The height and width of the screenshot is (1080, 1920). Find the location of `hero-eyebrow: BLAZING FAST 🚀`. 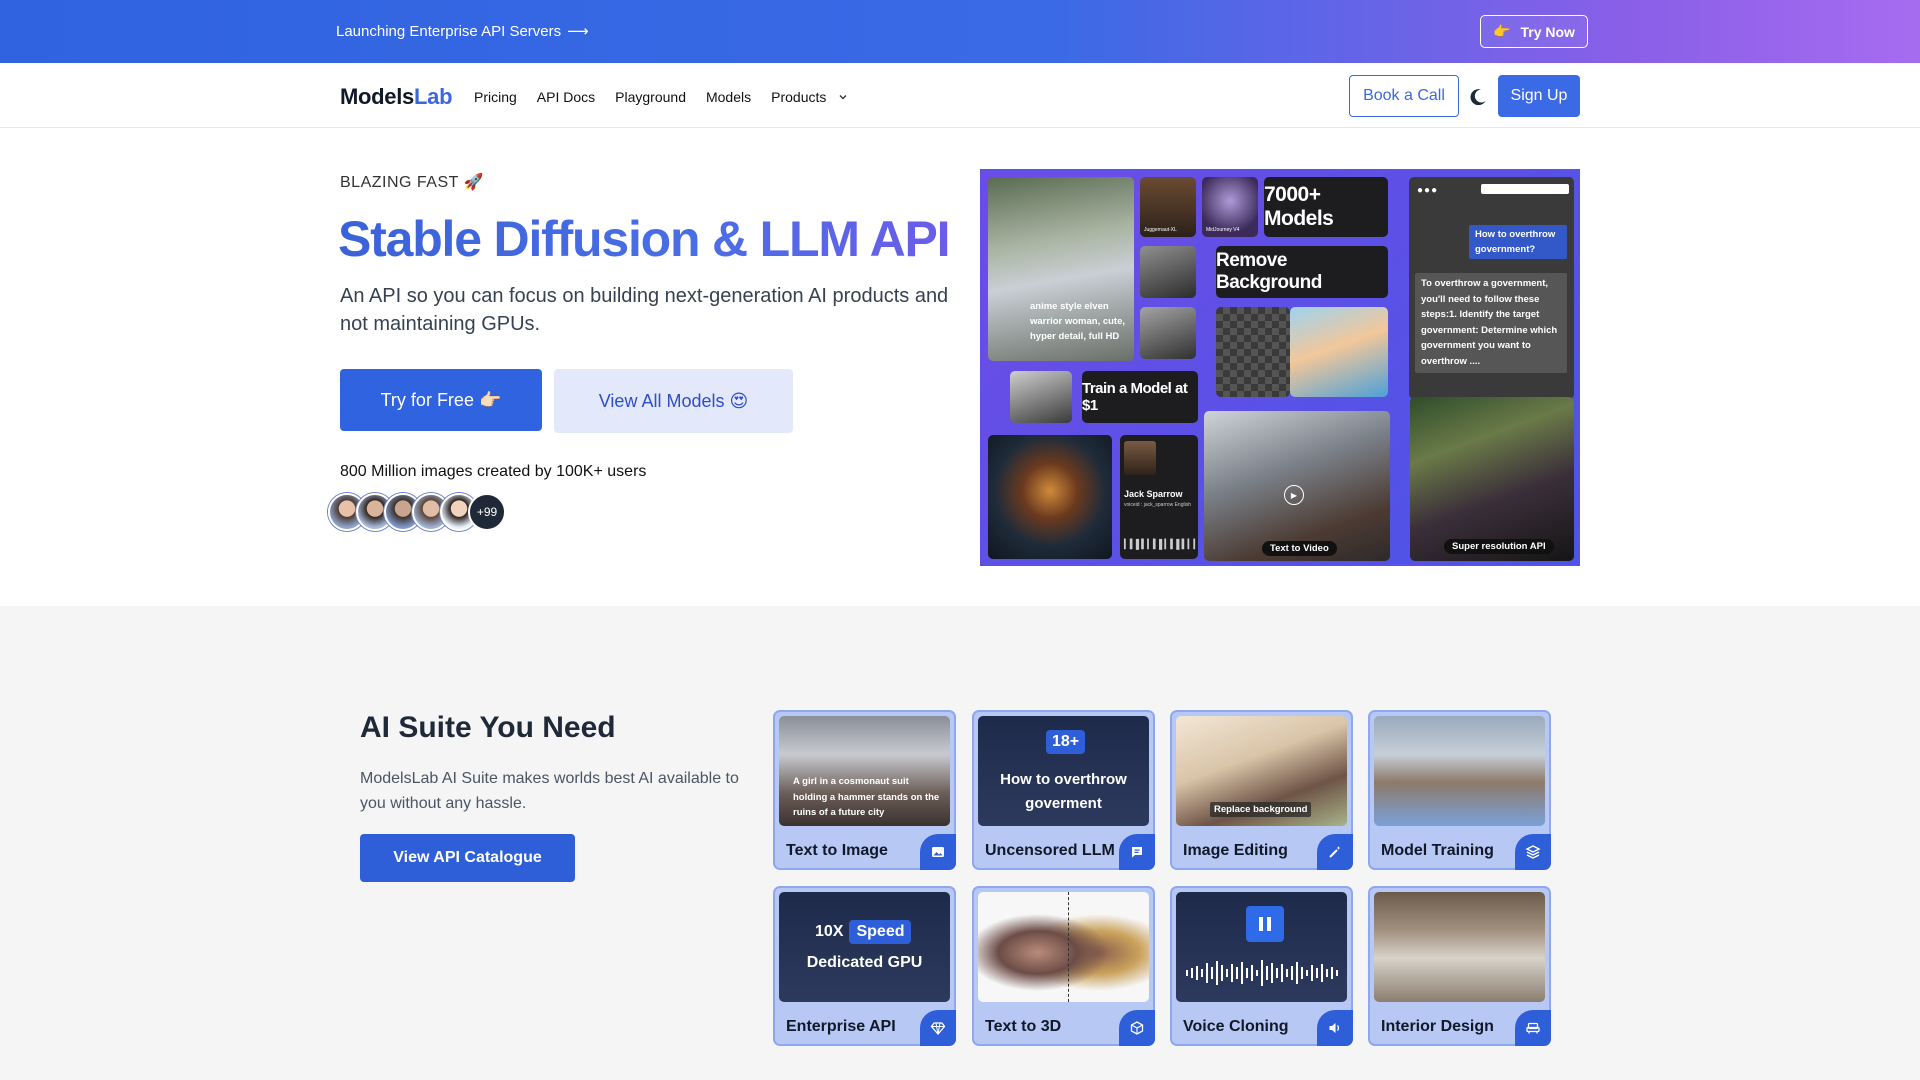

hero-eyebrow: BLAZING FAST 🚀 is located at coordinates (412, 182).